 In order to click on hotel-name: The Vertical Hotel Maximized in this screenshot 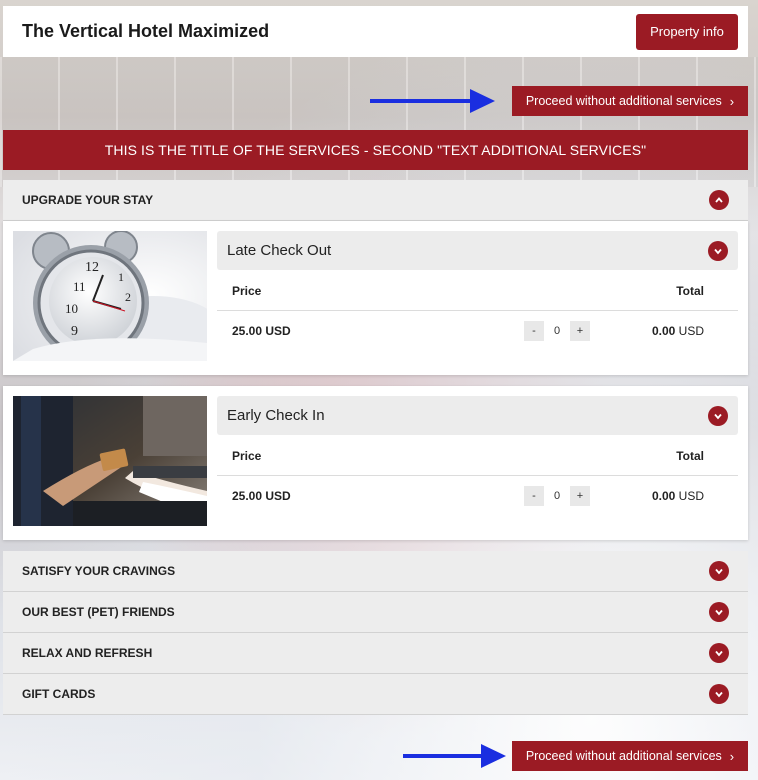, I will do `click(146, 31)`.